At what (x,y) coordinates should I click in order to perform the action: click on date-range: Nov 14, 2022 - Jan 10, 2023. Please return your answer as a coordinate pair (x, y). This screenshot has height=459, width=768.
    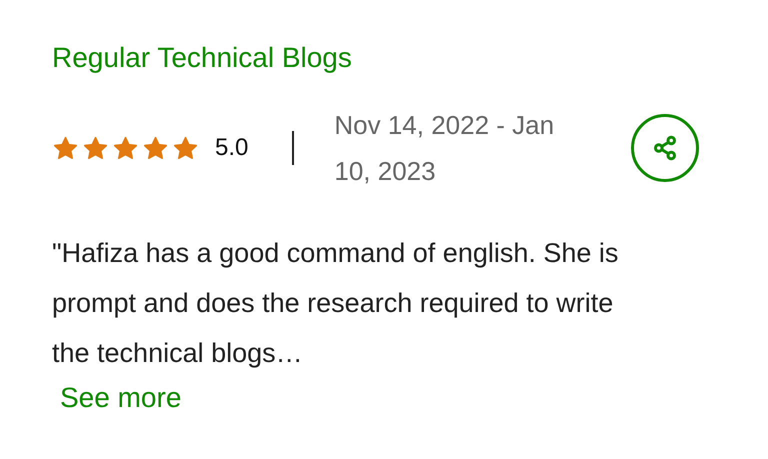
    Looking at the image, I should click on (445, 148).